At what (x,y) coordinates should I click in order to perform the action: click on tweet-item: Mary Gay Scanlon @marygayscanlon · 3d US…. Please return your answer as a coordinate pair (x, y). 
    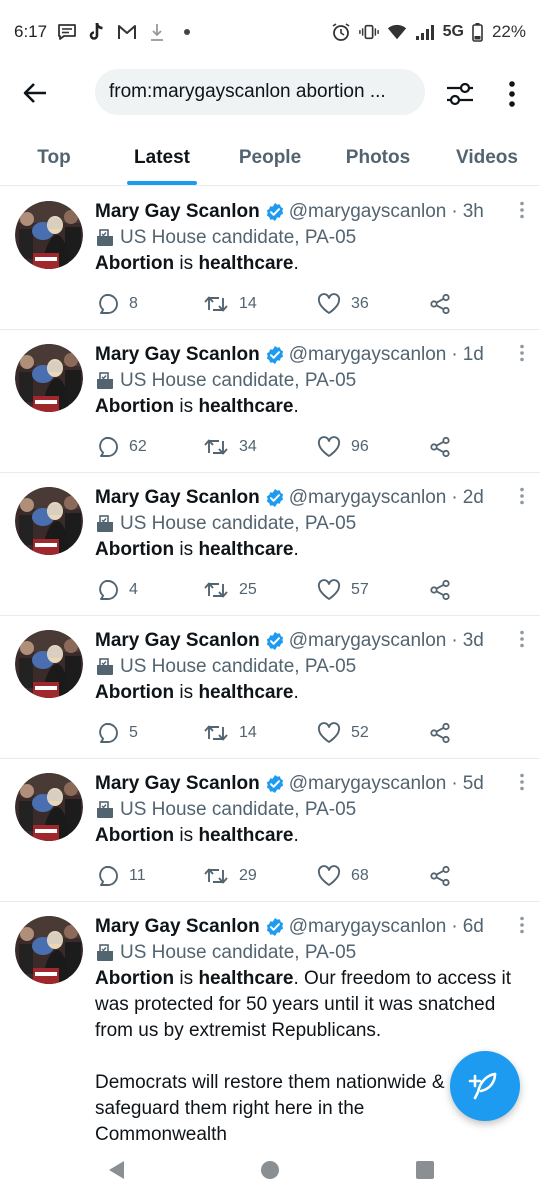
    Looking at the image, I should click on (270, 687).